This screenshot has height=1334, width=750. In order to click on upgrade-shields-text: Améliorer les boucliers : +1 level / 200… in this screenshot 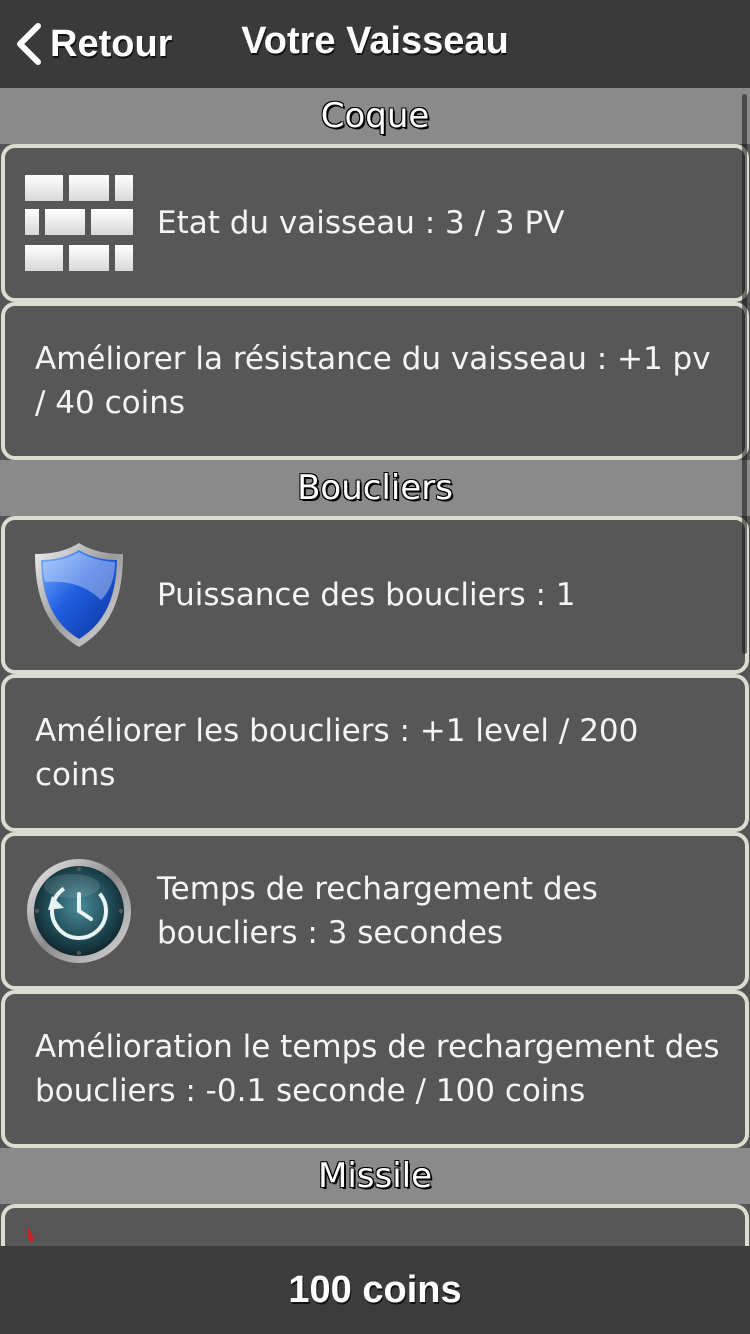, I will do `click(337, 753)`.